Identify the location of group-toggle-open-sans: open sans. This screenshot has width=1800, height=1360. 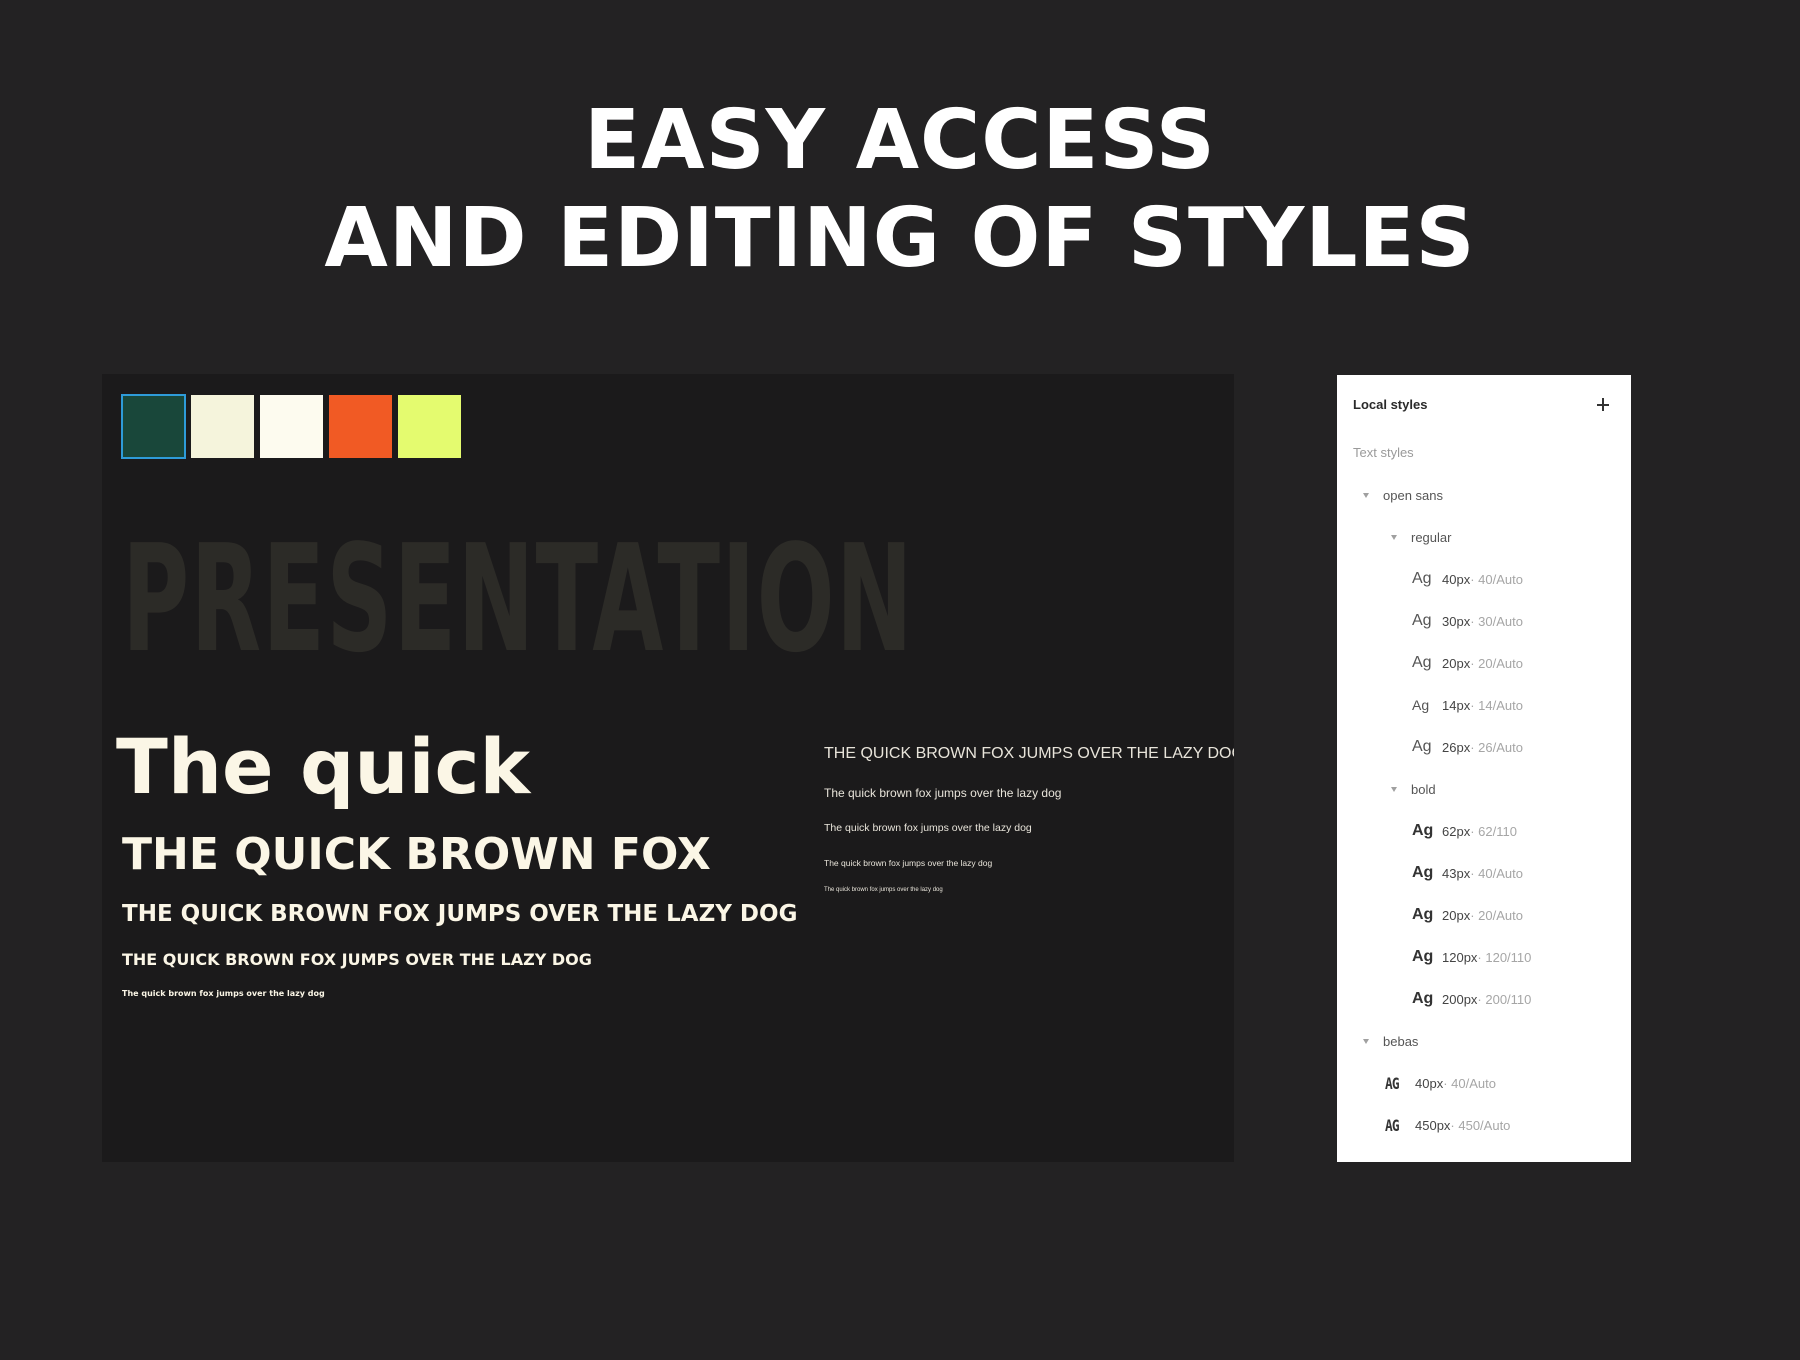
(1403, 495).